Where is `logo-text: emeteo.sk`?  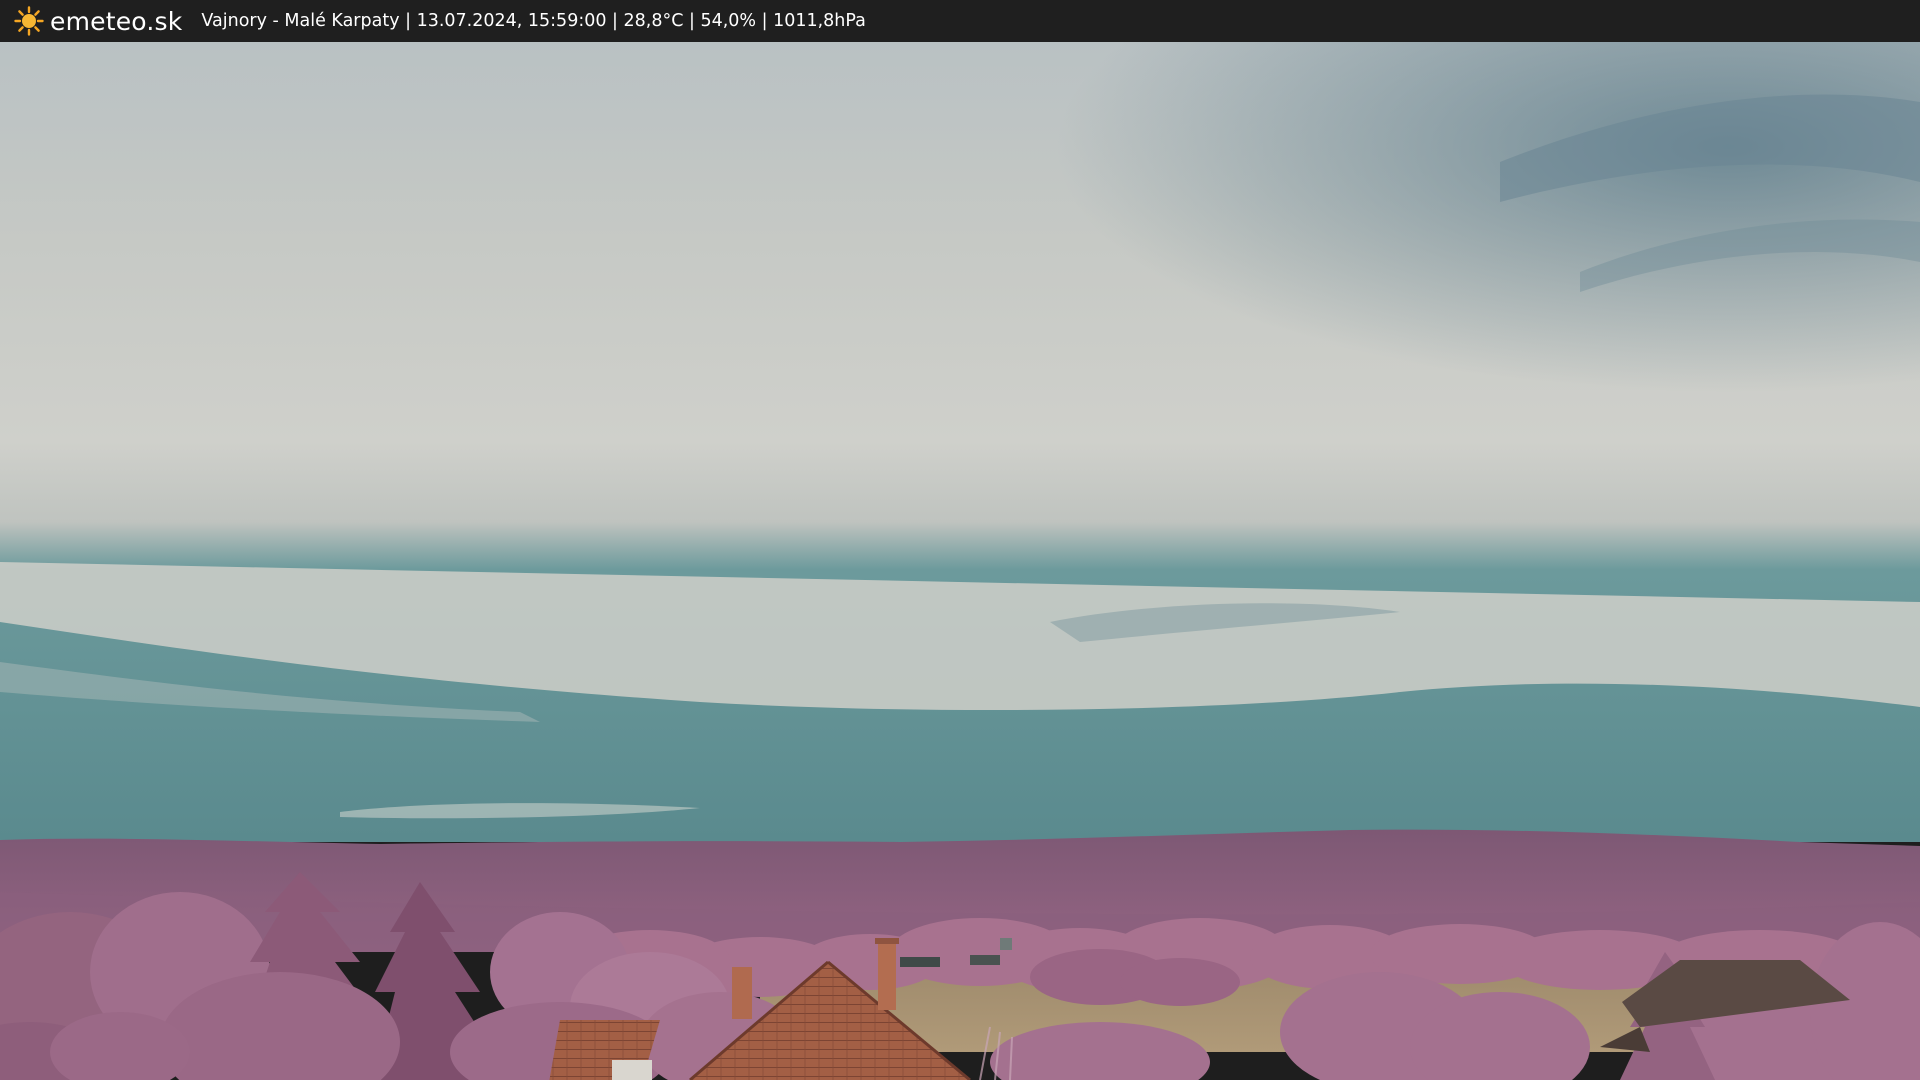
logo-text: emeteo.sk is located at coordinates (116, 21).